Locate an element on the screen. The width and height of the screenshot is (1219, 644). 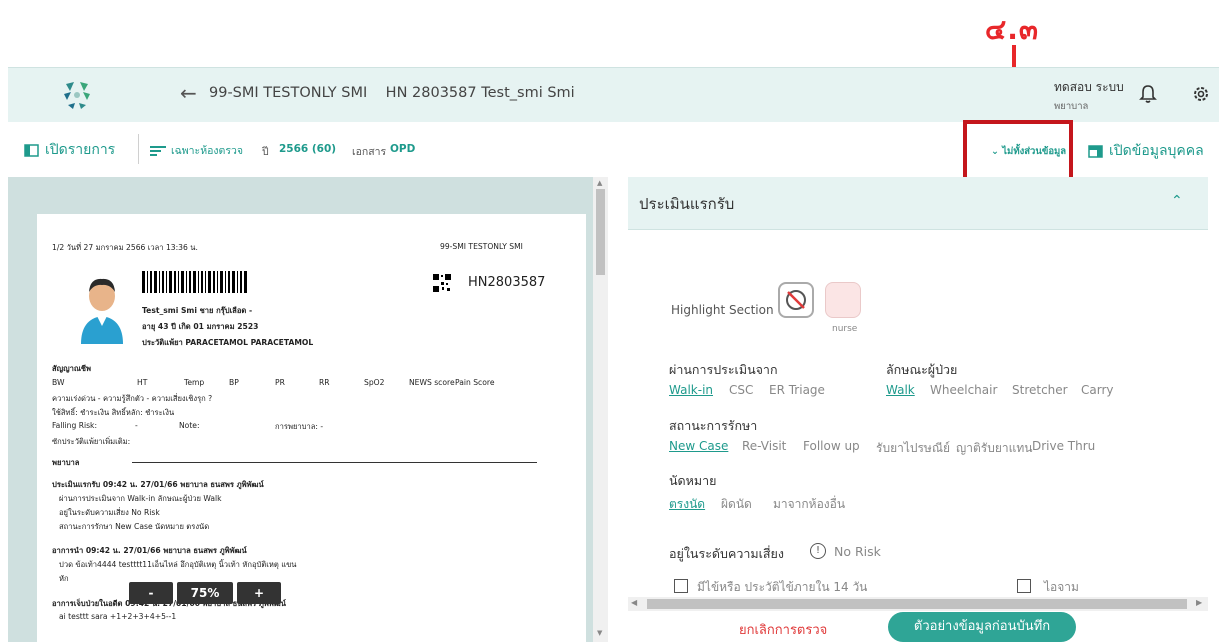
back-arrow-icon: ← is located at coordinates (188, 93).